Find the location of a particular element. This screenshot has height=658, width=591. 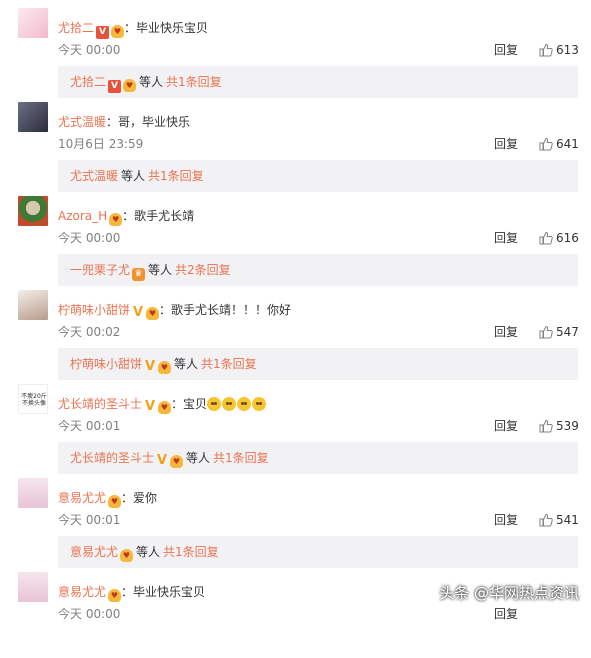

comment-username: Azora_H is located at coordinates (82, 216).